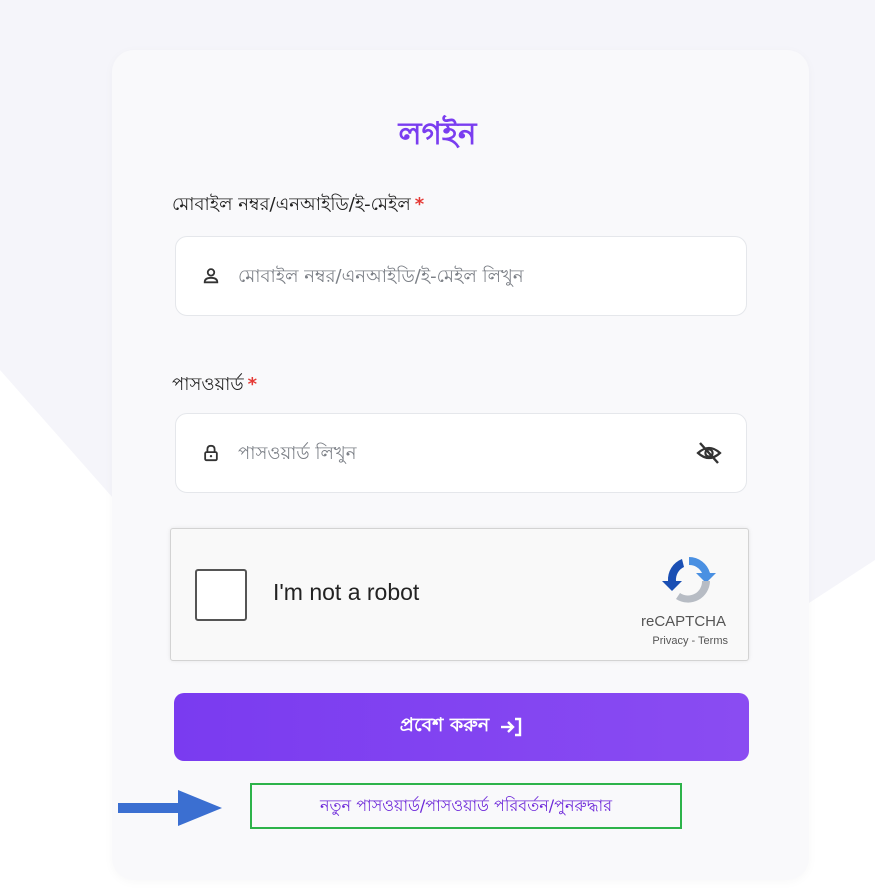 This screenshot has height=890, width=875. Describe the element at coordinates (211, 453) in the screenshot. I see `lock-icon` at that location.